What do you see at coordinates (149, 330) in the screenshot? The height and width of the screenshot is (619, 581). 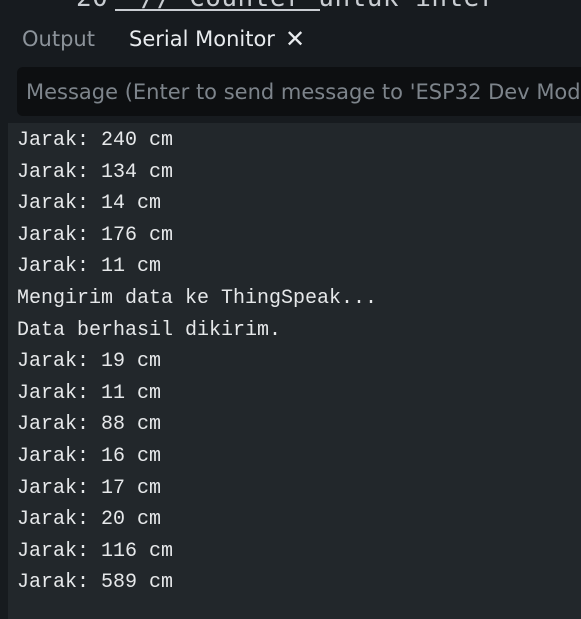 I see `serial-line: Data berhasil dikirim.` at bounding box center [149, 330].